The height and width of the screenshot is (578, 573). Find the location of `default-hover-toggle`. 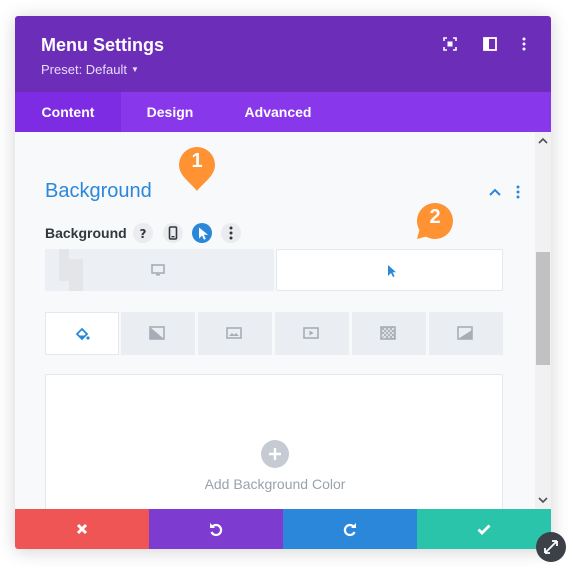

default-hover-toggle is located at coordinates (274, 270).